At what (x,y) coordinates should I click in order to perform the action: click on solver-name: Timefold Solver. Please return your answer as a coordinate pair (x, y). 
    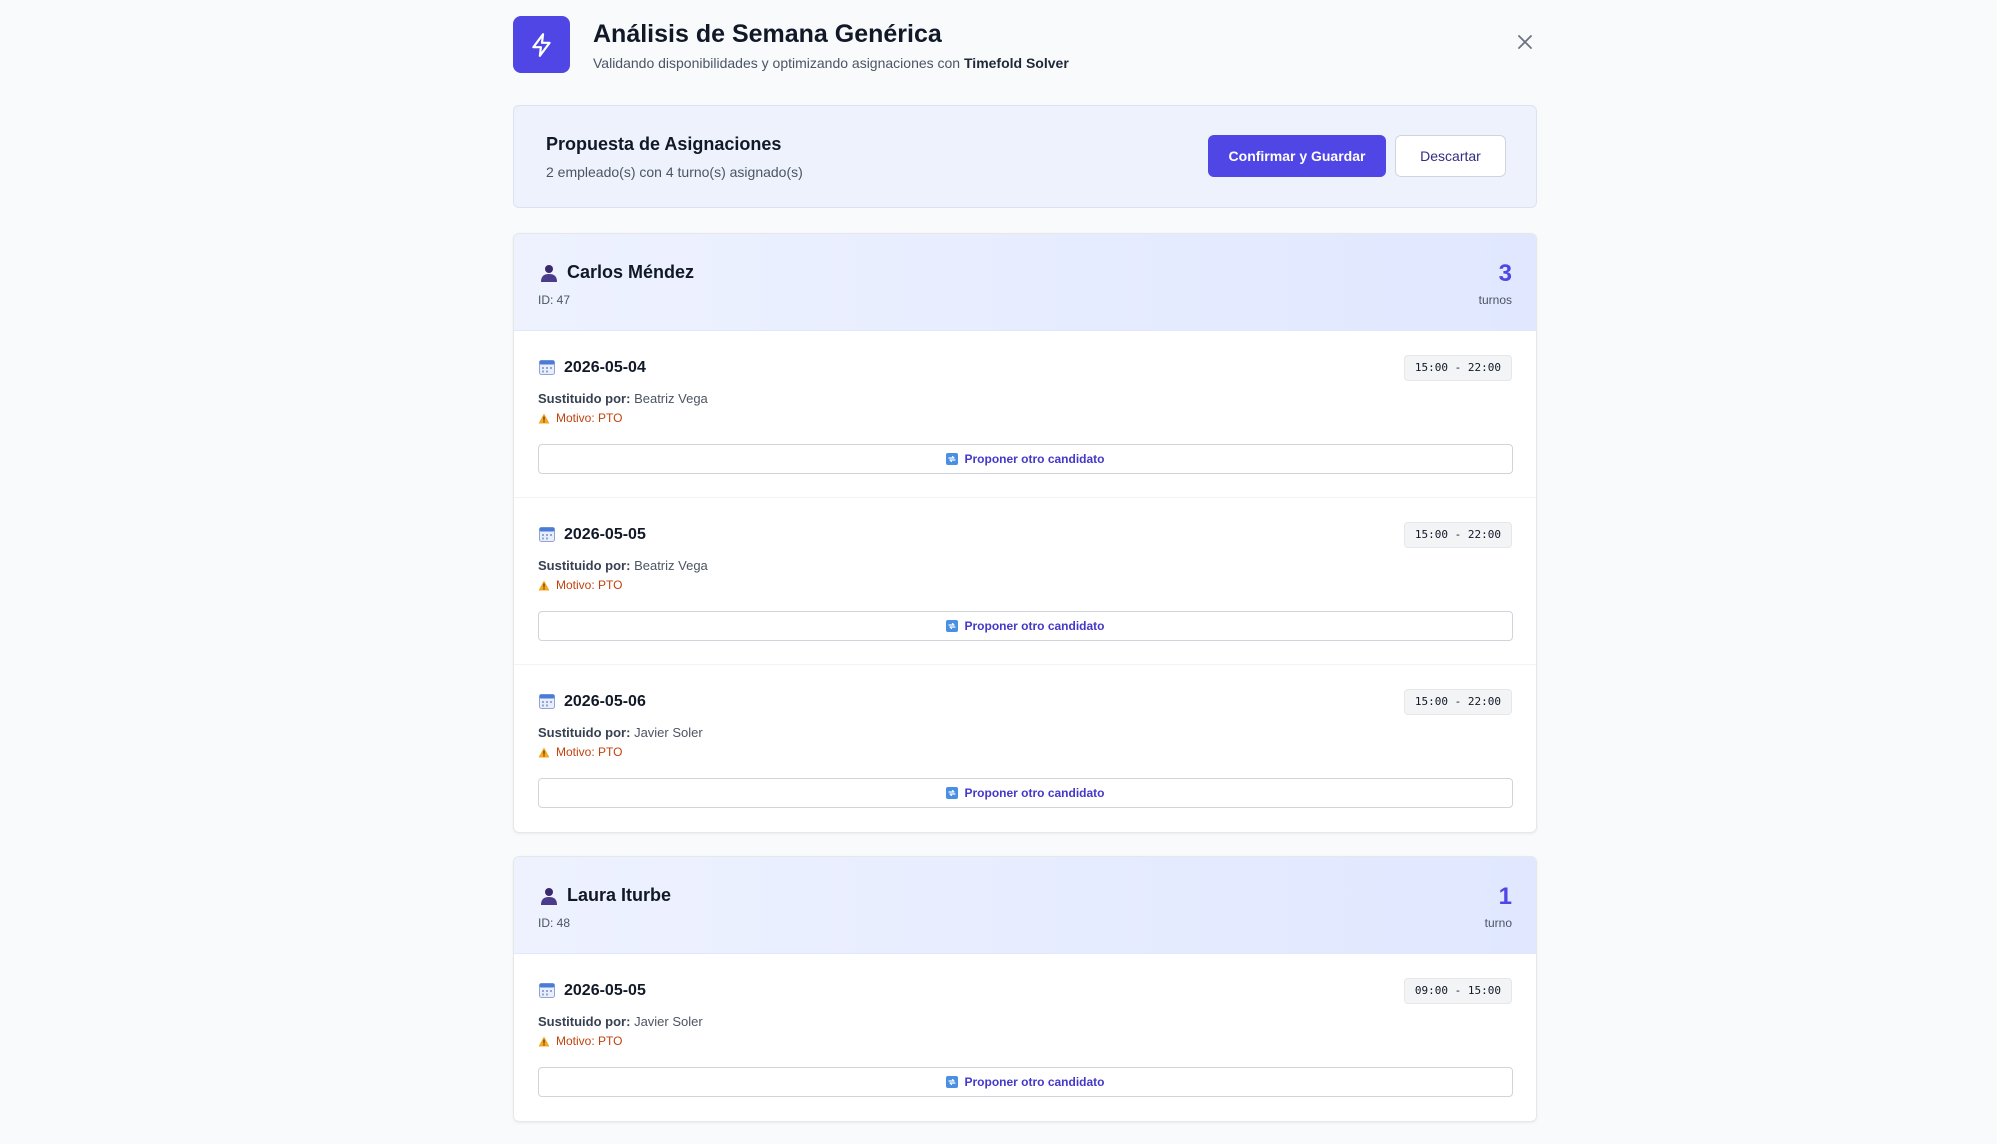
    Looking at the image, I should click on (1016, 63).